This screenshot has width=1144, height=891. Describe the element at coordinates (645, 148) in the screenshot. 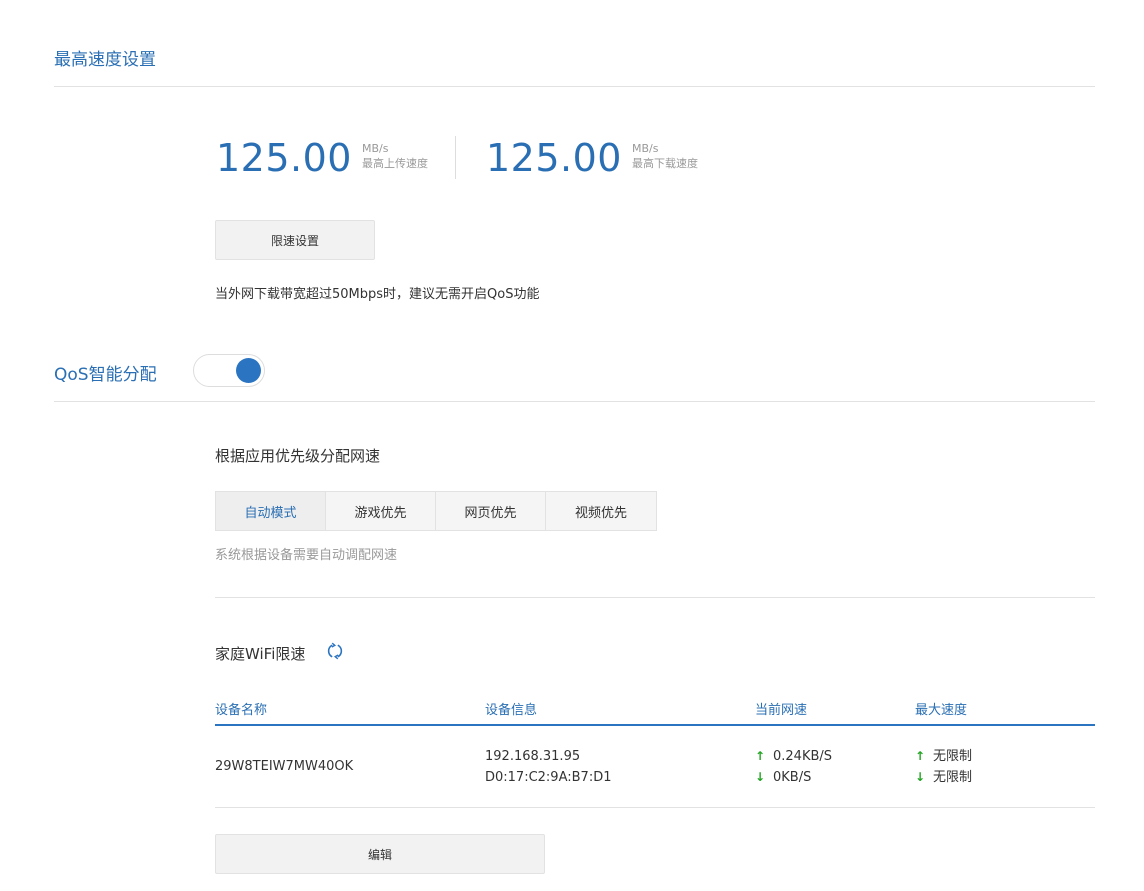

I see `download-speed-unit: MB/s` at that location.